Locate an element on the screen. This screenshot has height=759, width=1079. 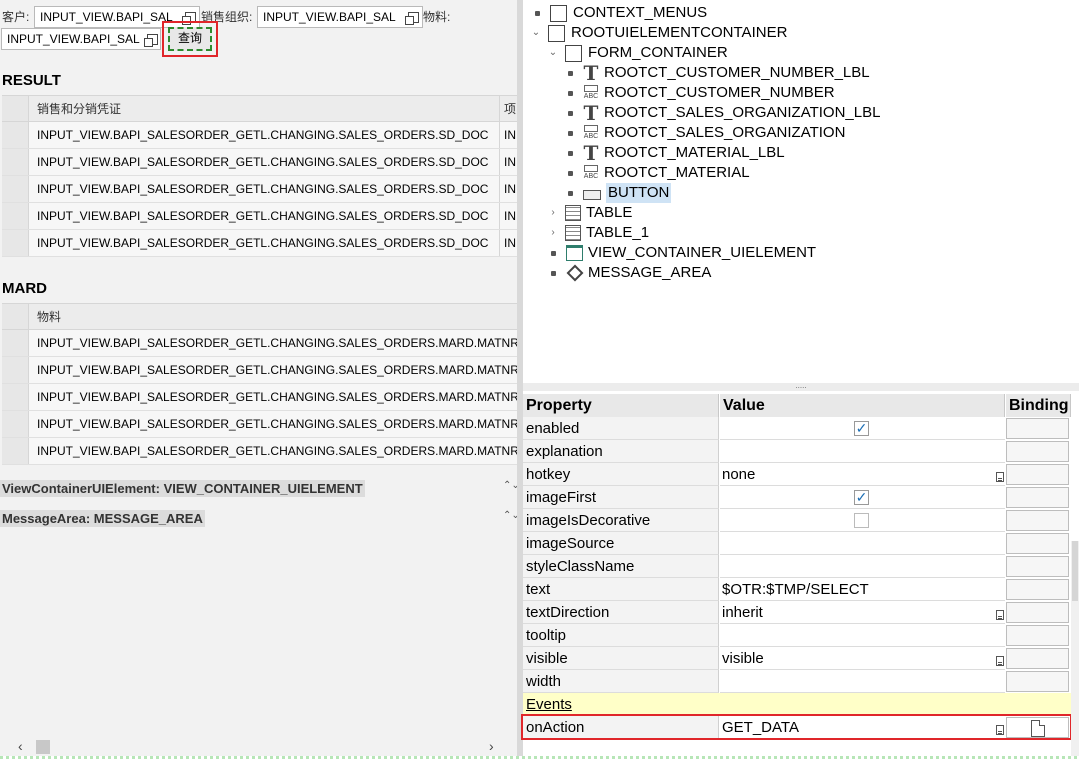
tree-node-customer-lbl: T ROOTCT_CUSTOMER_NUMBER_LBL is located at coordinates (719, 73).